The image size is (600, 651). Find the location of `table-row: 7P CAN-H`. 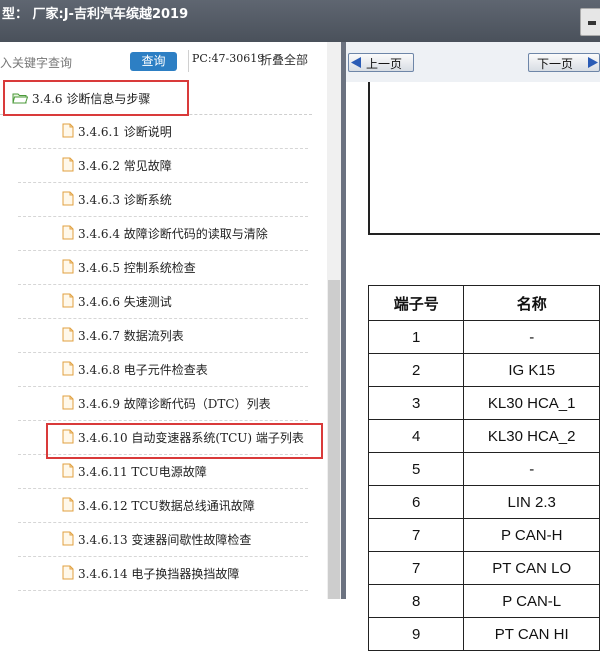

table-row: 7P CAN-H is located at coordinates (483, 535).